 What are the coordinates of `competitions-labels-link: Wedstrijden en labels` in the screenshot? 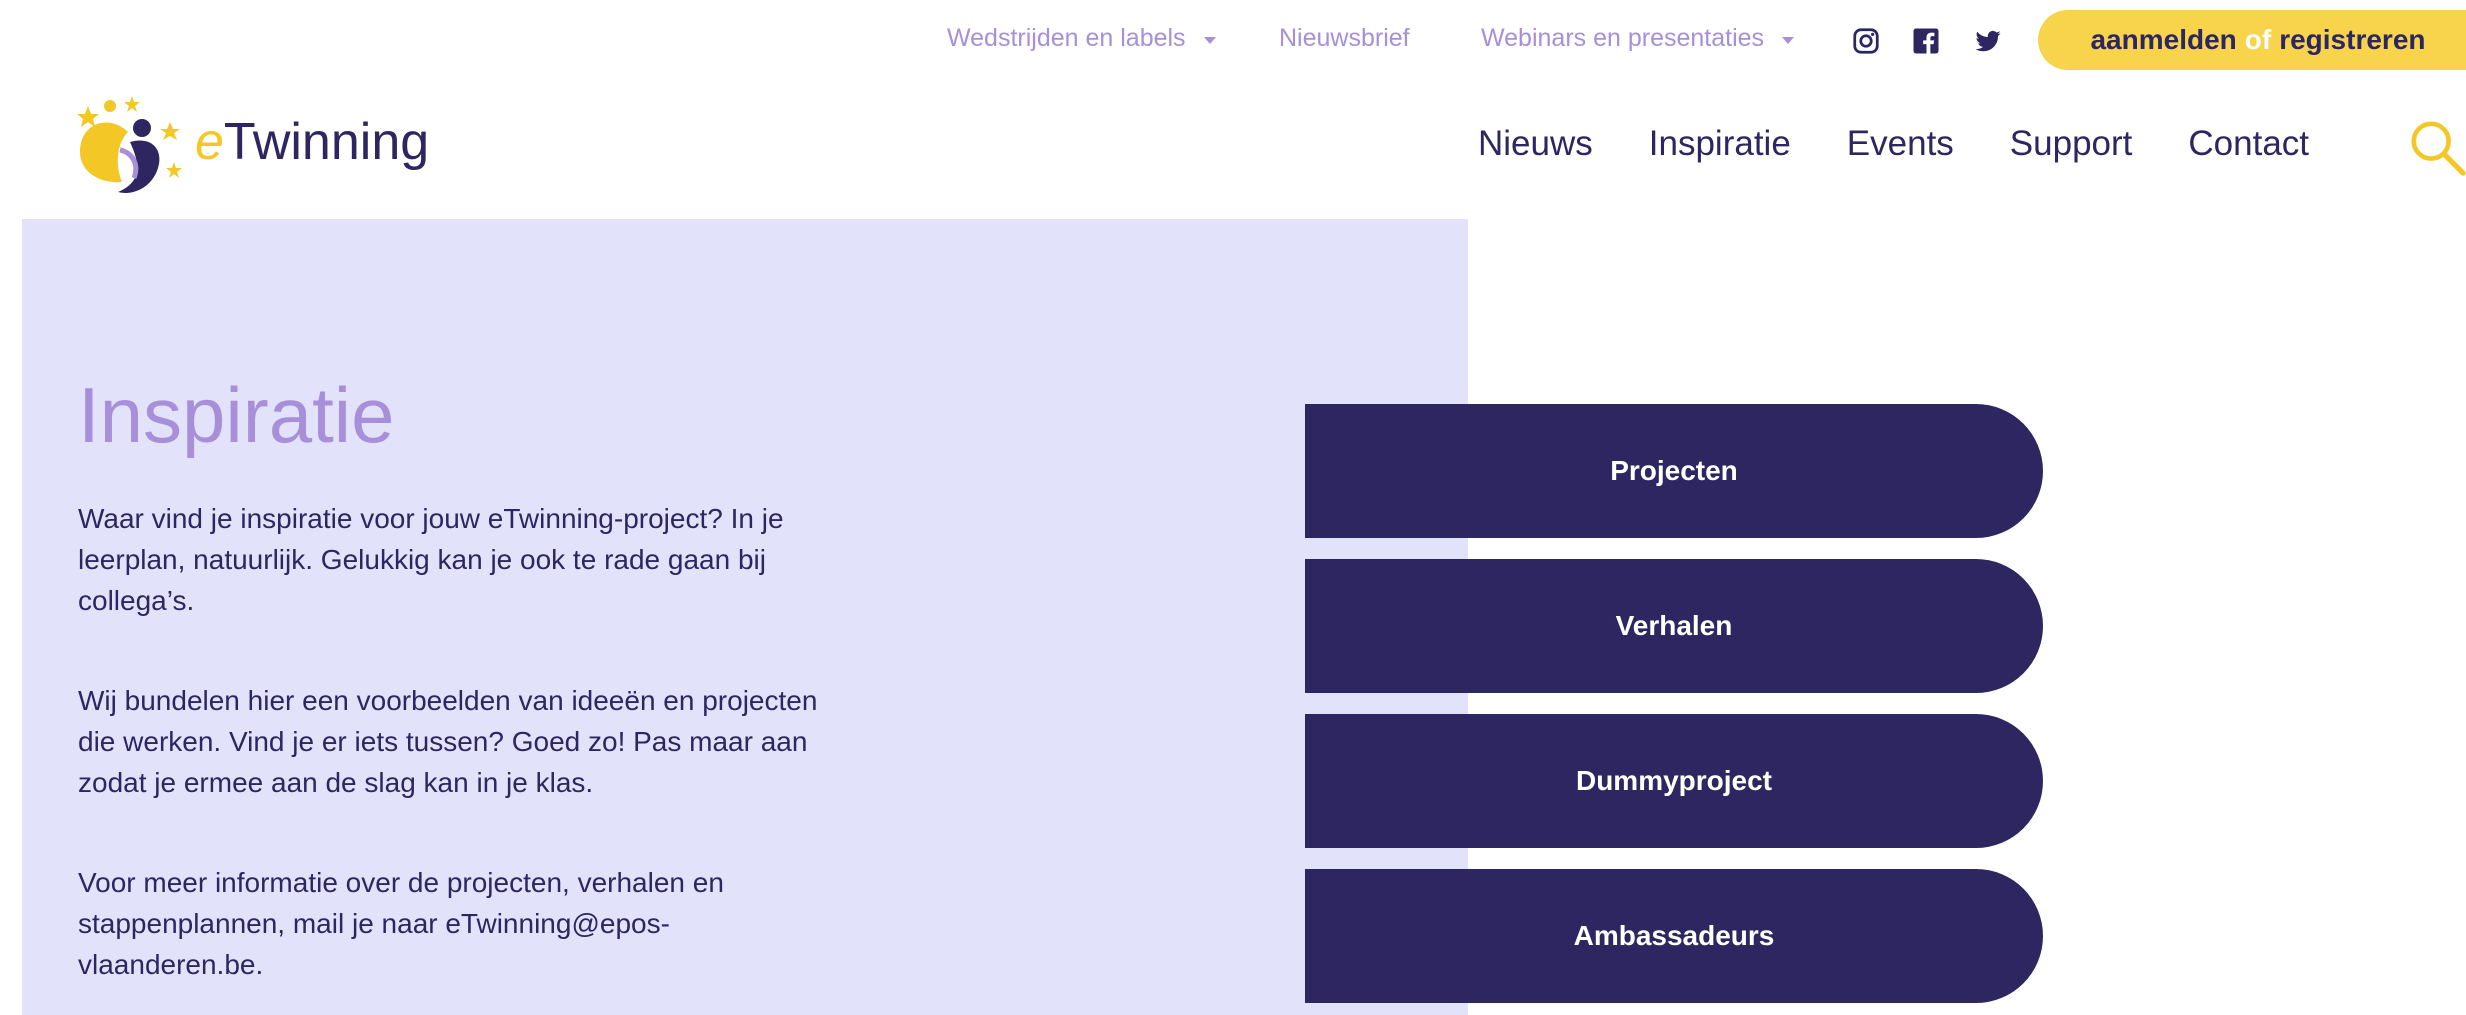 It's located at (1081, 38).